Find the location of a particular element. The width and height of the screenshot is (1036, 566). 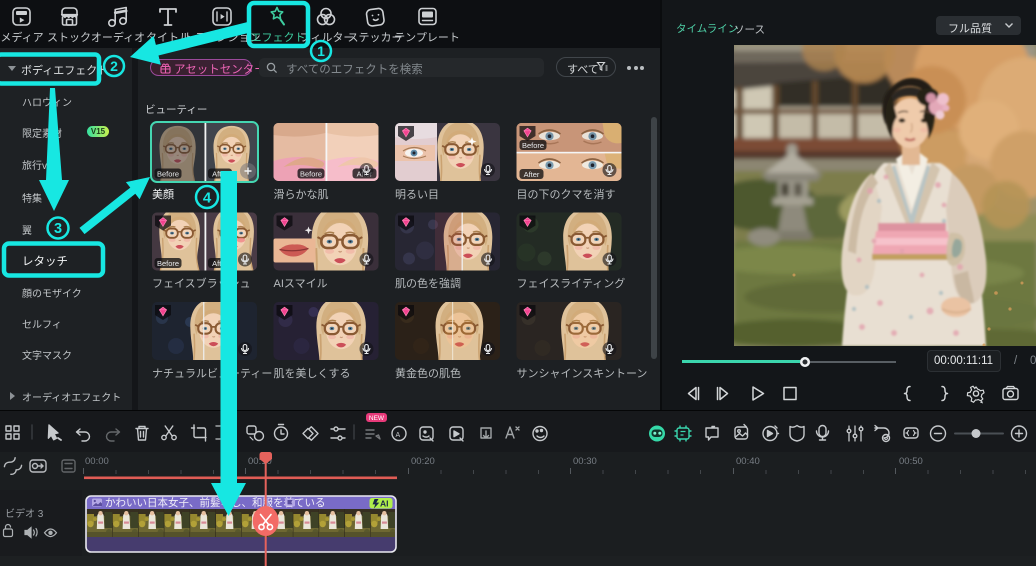

svg-text: フィルター is located at coordinates (327, 37).